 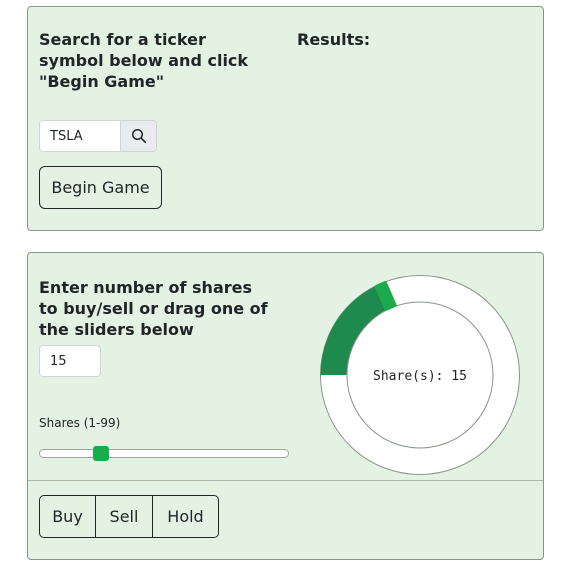 What do you see at coordinates (164, 453) in the screenshot?
I see `shares-slider` at bounding box center [164, 453].